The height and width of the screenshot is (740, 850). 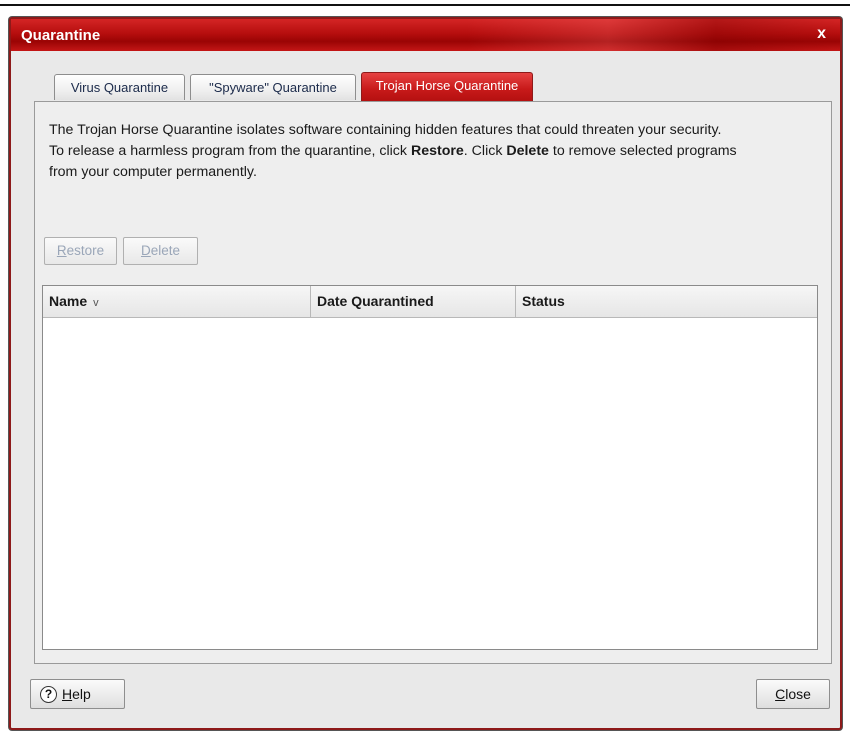 I want to click on delete-keyword: Delete, so click(x=527, y=151).